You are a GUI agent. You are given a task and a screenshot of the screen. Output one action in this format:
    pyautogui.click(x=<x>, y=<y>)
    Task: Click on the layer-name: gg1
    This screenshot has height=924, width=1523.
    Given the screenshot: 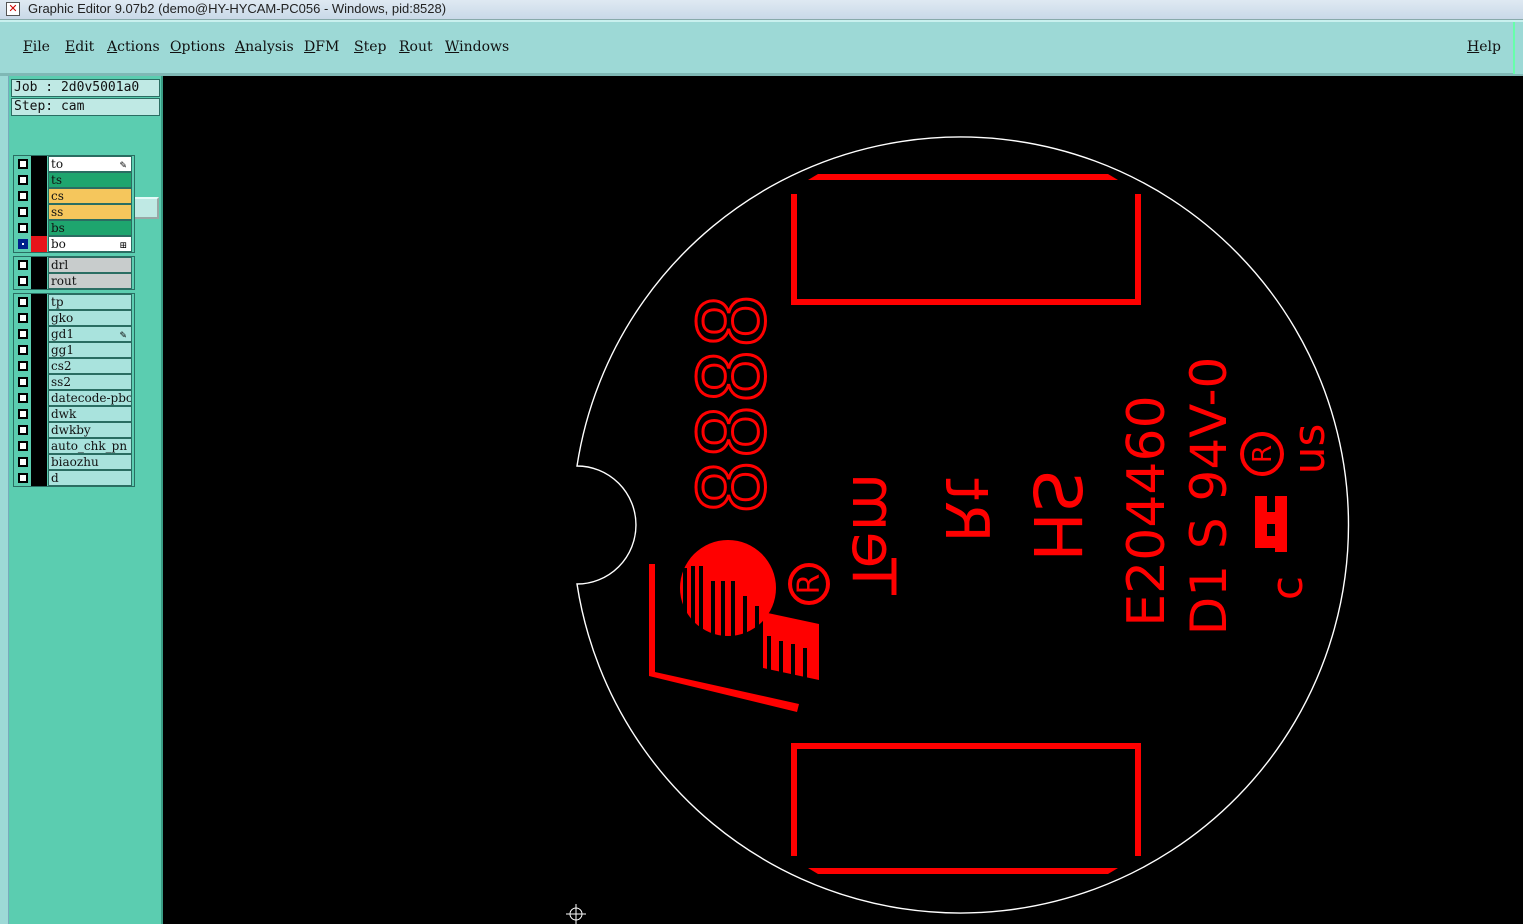 What is the action you would take?
    pyautogui.click(x=90, y=350)
    